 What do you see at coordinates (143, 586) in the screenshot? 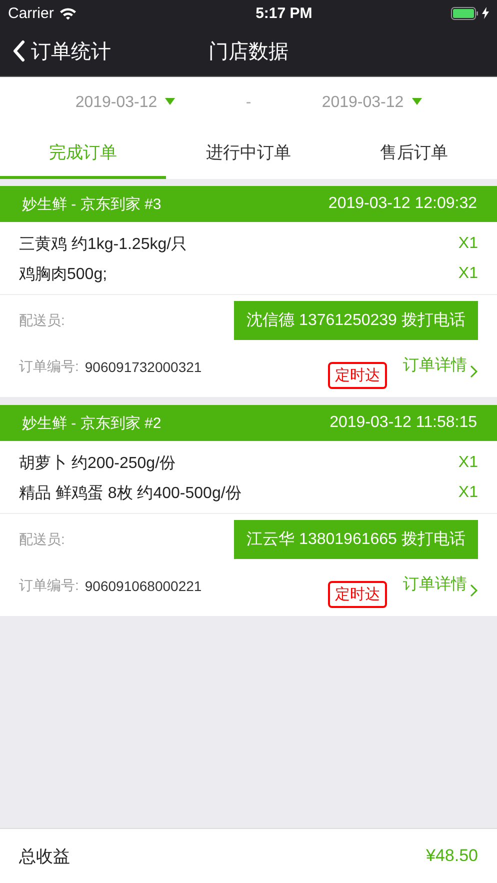
I see `order-number: 906091068000221` at bounding box center [143, 586].